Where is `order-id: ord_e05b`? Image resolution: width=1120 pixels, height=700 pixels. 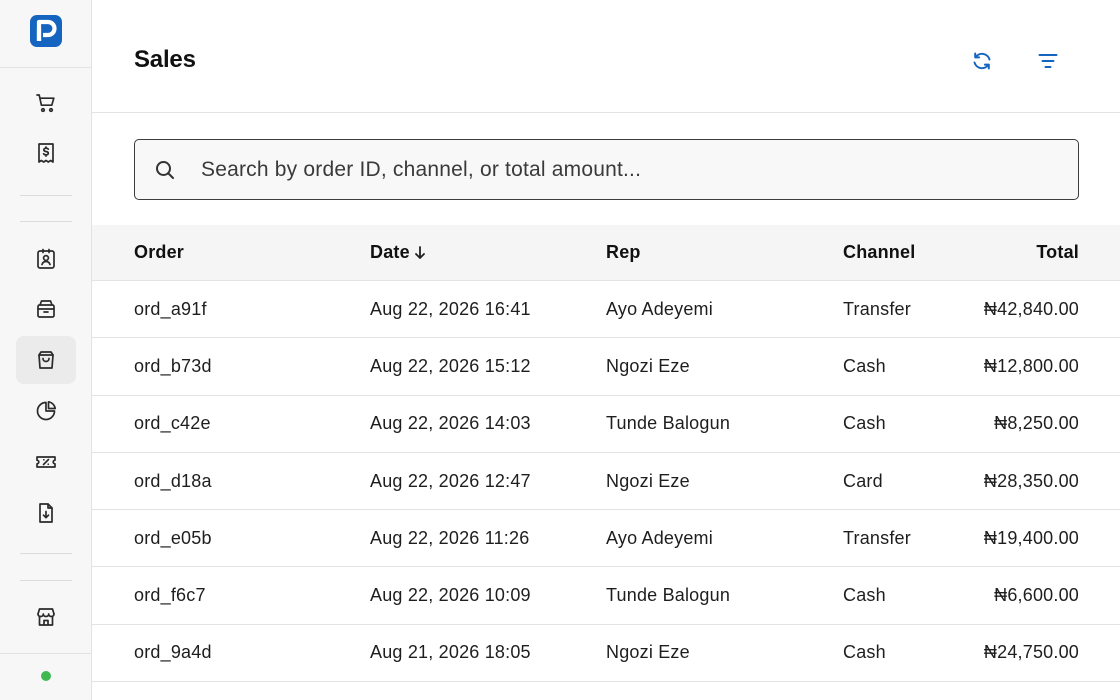 order-id: ord_e05b is located at coordinates (173, 537).